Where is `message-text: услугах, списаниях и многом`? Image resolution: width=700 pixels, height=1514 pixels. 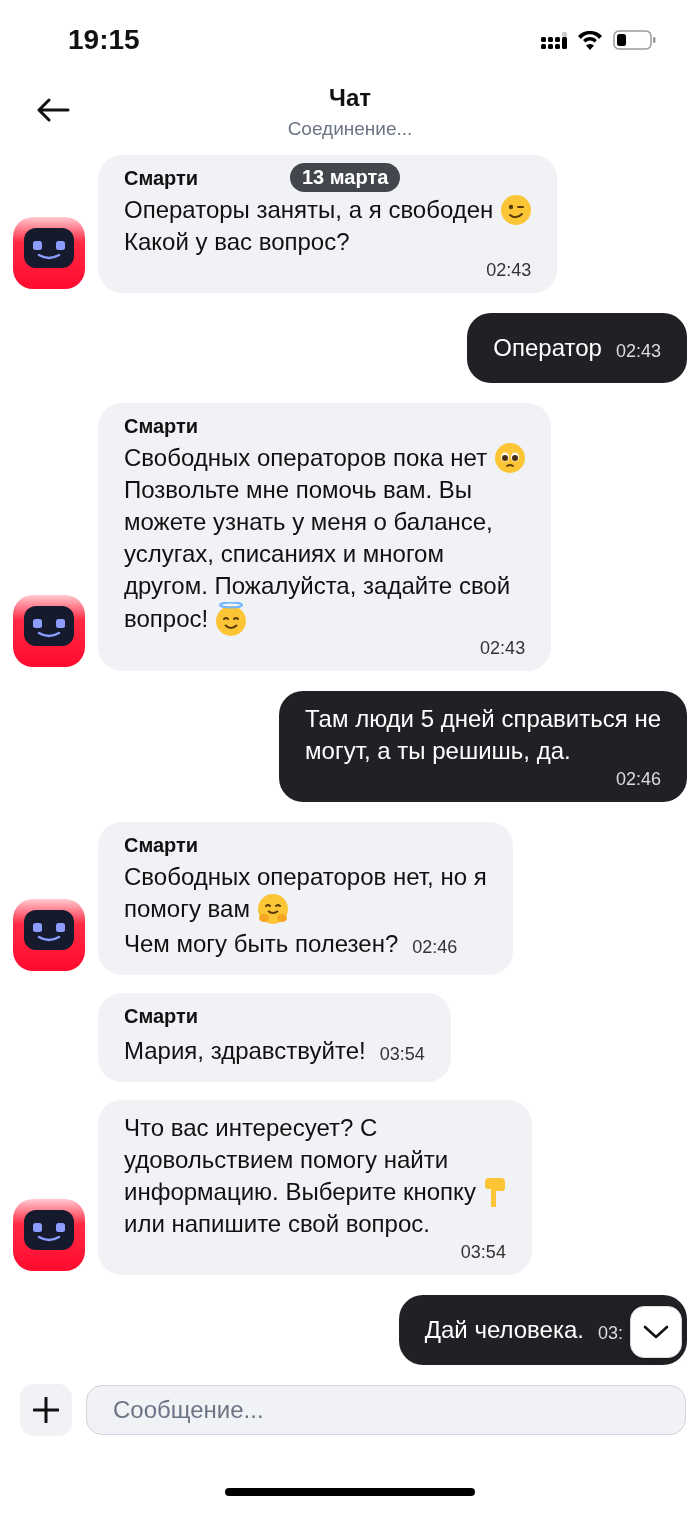
message-text: услугах, списаниях и многом is located at coordinates (284, 554).